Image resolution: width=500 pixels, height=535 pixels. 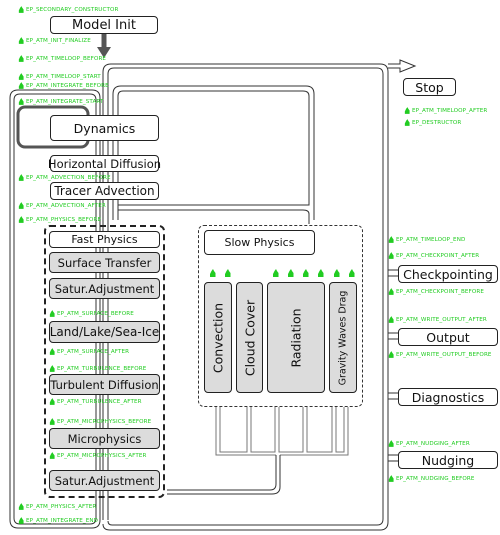 I want to click on slow-process-cloud-cover: Cloud Cover, so click(x=249, y=337).